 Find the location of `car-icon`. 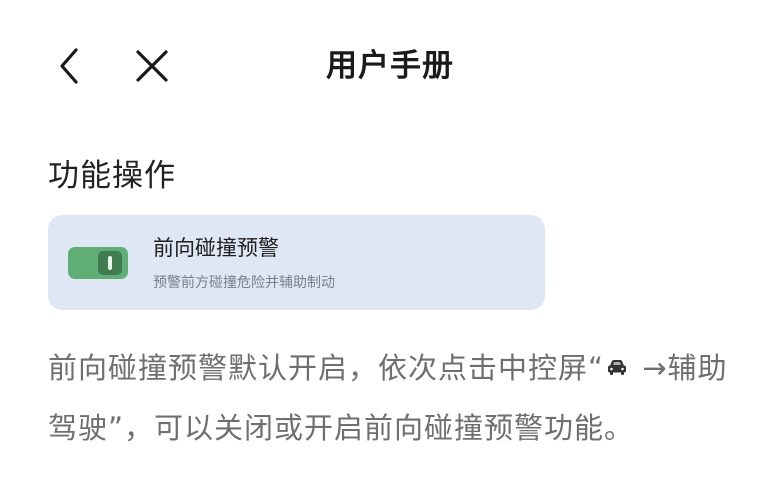

car-icon is located at coordinates (617, 367).